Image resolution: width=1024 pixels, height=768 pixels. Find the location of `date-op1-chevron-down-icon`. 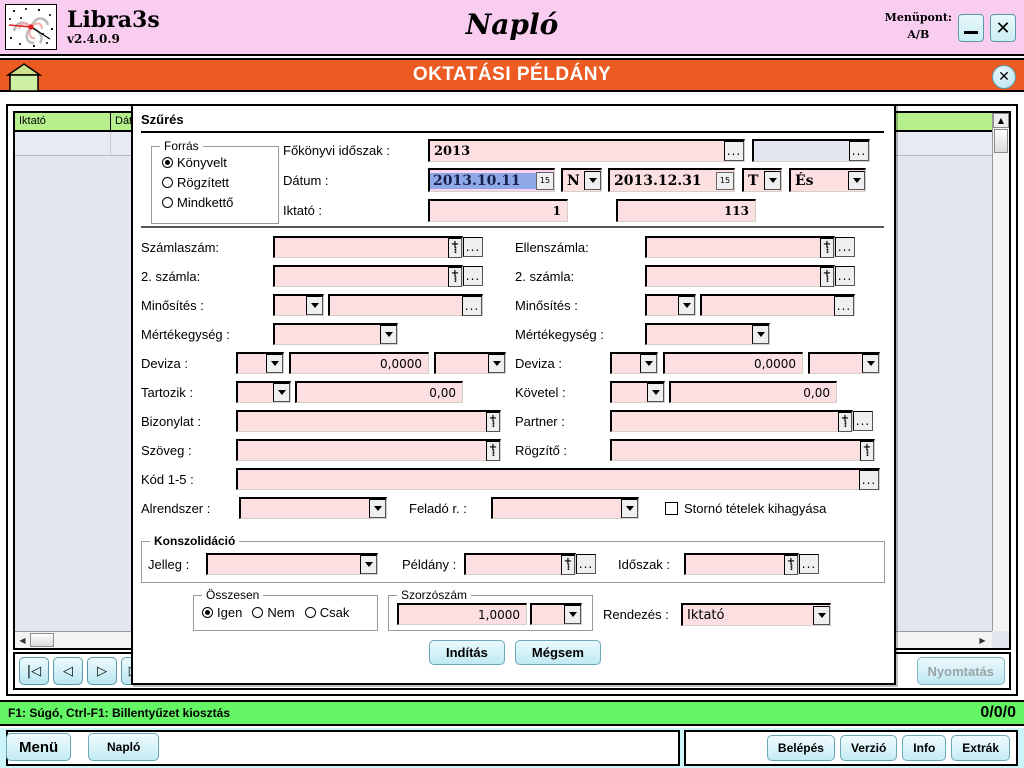

date-op1-chevron-down-icon is located at coordinates (592, 180).